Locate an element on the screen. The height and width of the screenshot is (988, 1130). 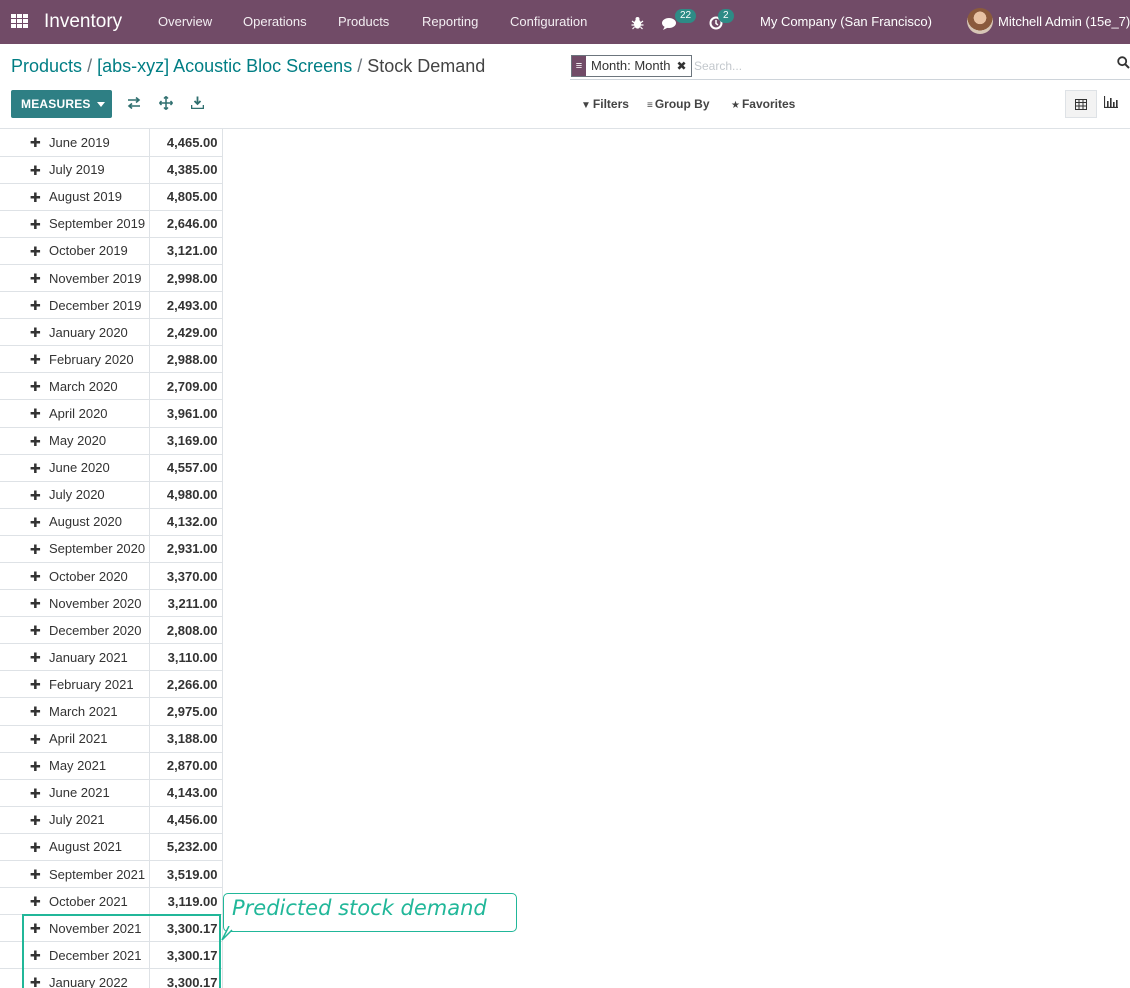
measure-cell: 4,456.00 is located at coordinates (185, 820).